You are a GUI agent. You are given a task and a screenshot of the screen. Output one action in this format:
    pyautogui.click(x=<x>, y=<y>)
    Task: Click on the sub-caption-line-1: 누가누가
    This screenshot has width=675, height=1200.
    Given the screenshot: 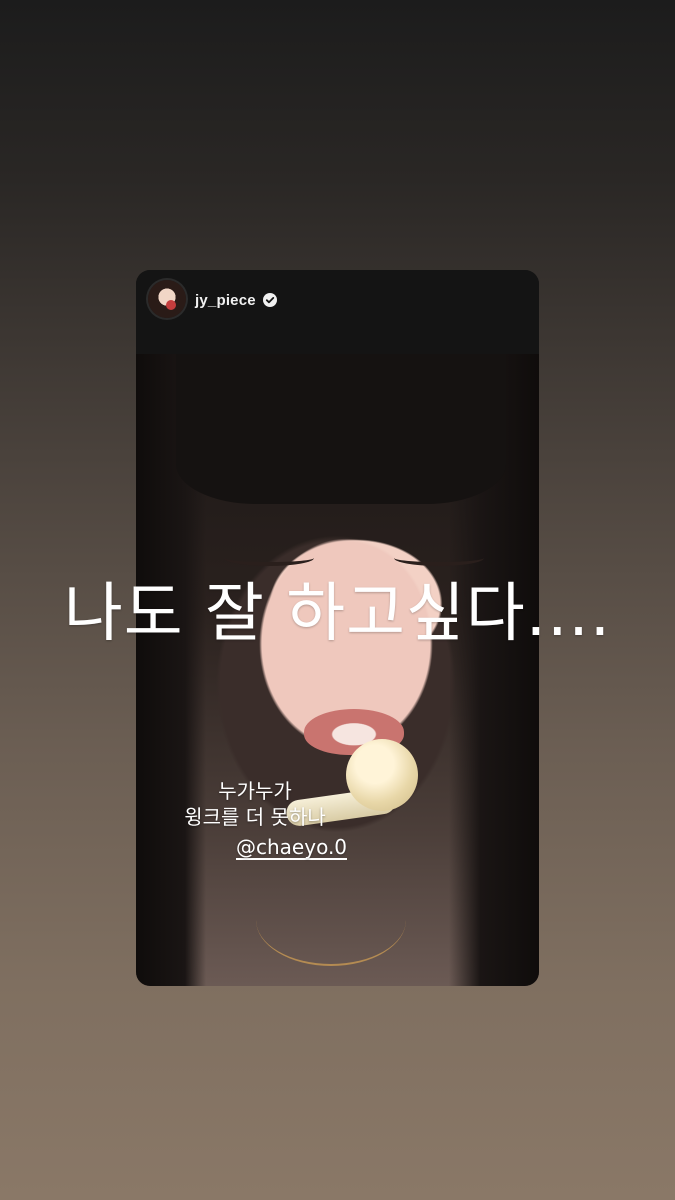 What is the action you would take?
    pyautogui.click(x=255, y=791)
    